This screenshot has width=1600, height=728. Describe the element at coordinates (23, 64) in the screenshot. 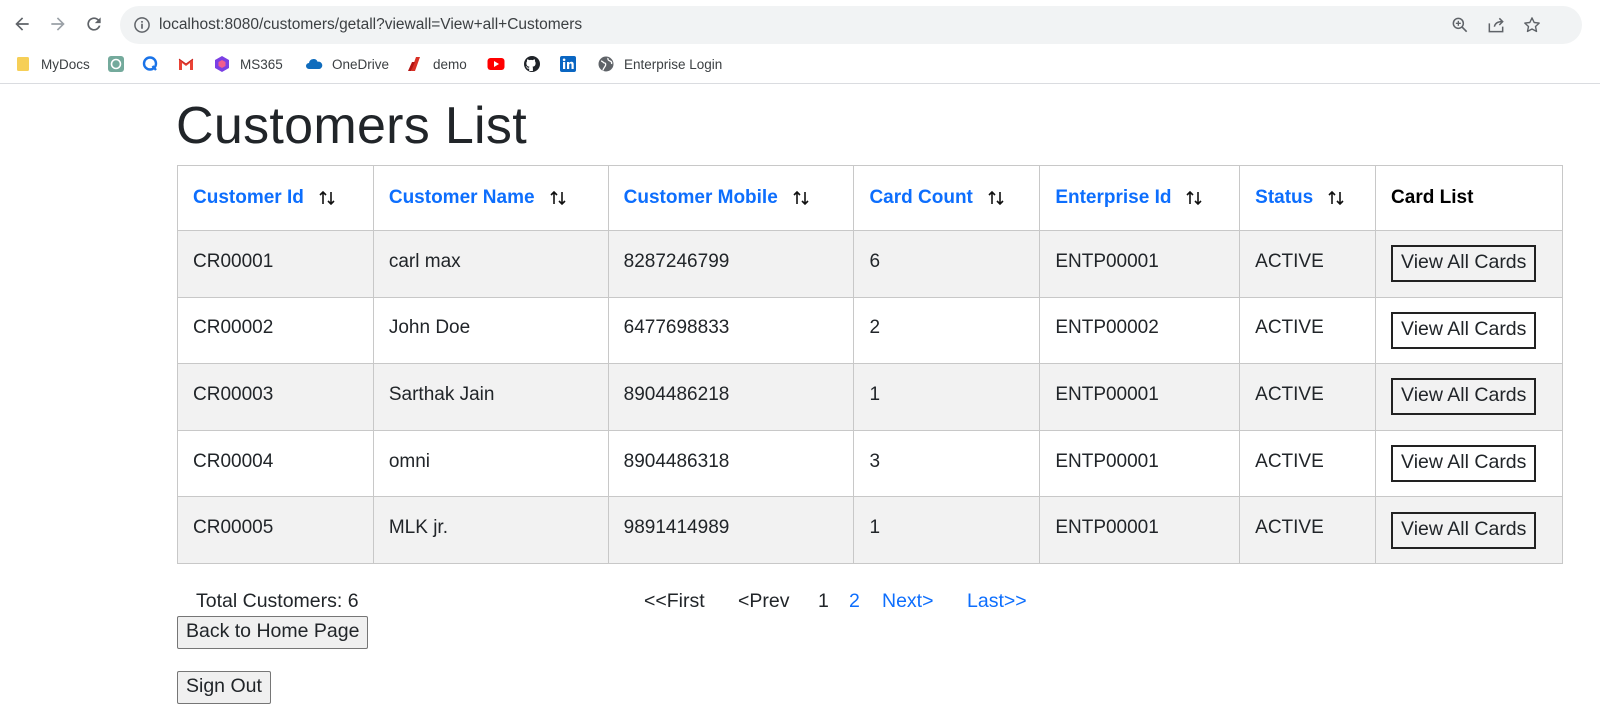

I see `folder-icon` at that location.